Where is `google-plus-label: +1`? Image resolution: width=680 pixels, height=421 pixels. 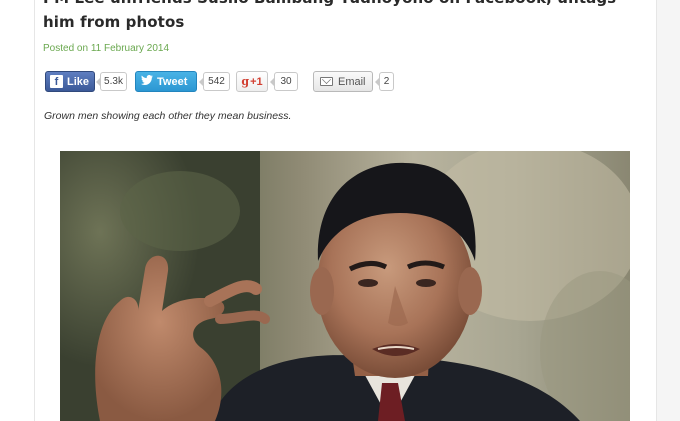 google-plus-label: +1 is located at coordinates (256, 81).